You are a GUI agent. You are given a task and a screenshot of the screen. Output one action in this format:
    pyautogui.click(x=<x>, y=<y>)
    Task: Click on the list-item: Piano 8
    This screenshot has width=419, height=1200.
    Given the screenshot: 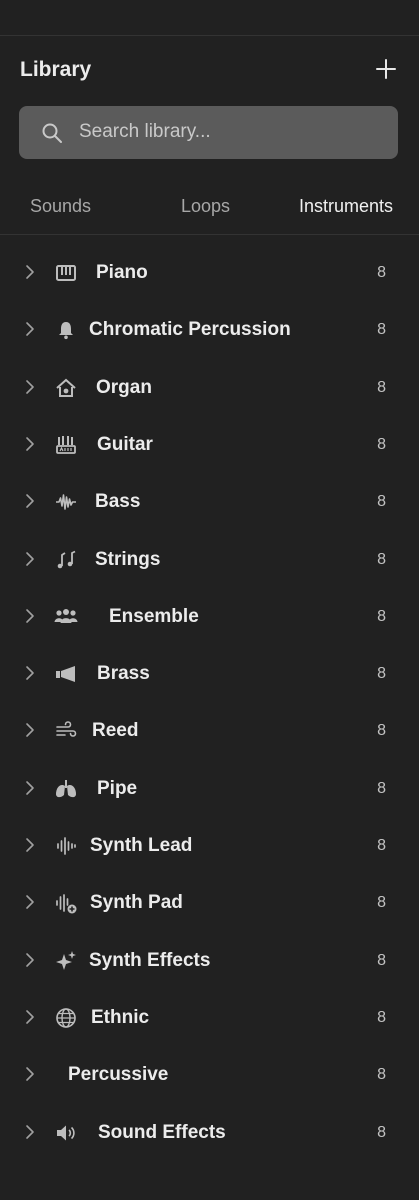 What is the action you would take?
    pyautogui.click(x=209, y=273)
    